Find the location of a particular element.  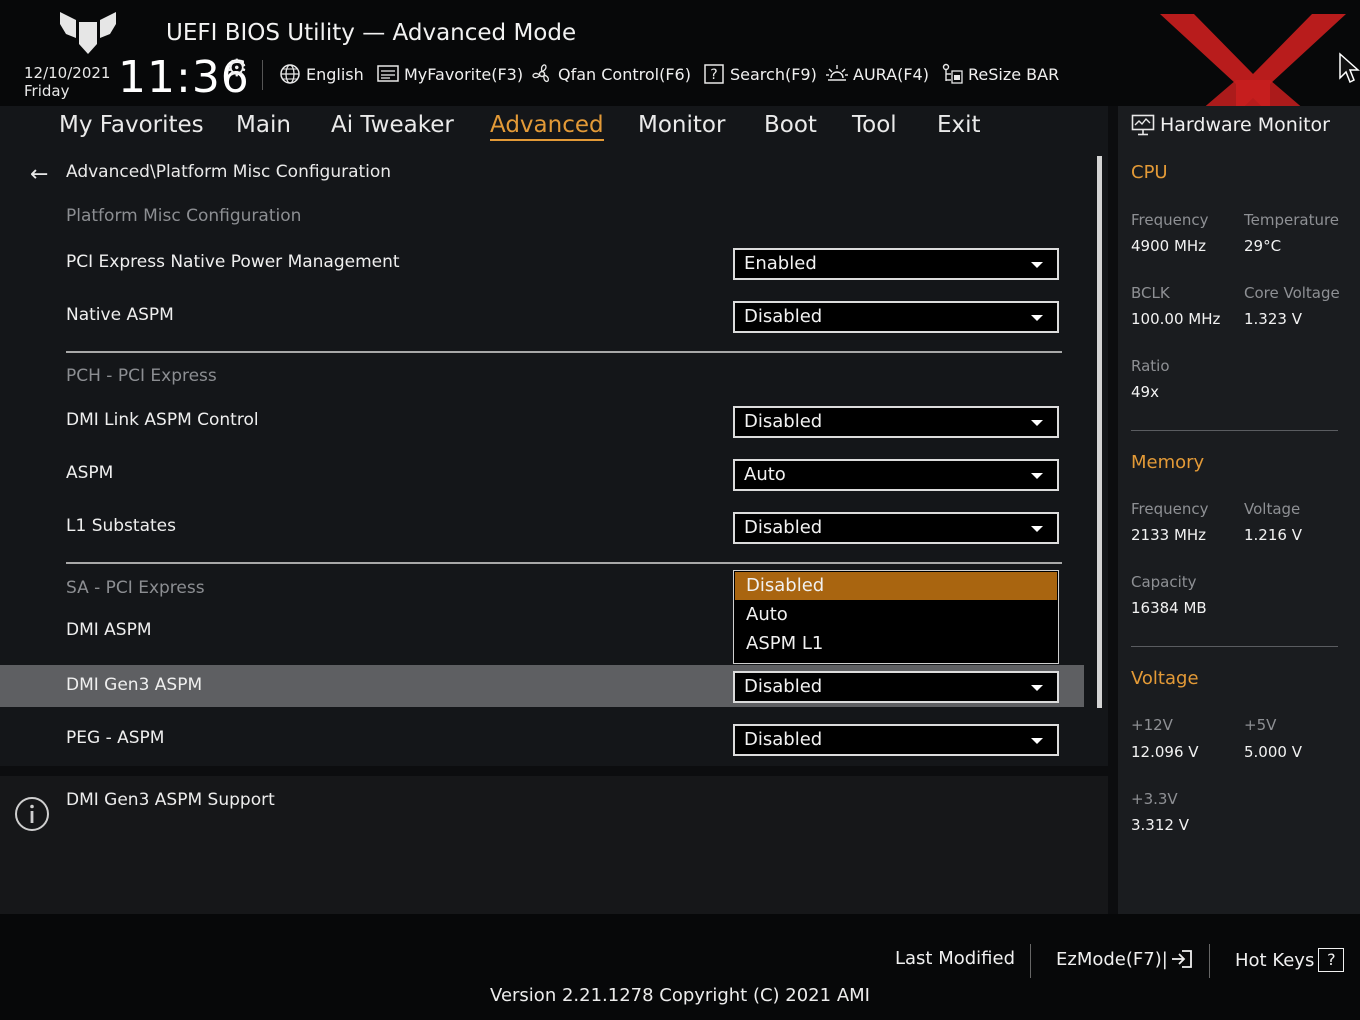

voltage-12v-label: +12V is located at coordinates (1152, 725).